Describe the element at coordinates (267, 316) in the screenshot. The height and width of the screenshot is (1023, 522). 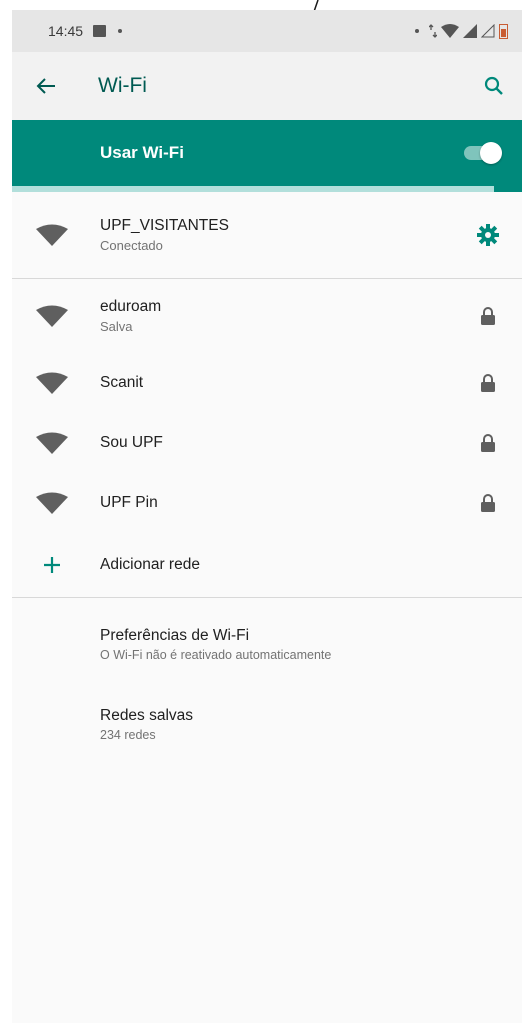
I see `network-row-eduroam: eduroam Salva` at that location.